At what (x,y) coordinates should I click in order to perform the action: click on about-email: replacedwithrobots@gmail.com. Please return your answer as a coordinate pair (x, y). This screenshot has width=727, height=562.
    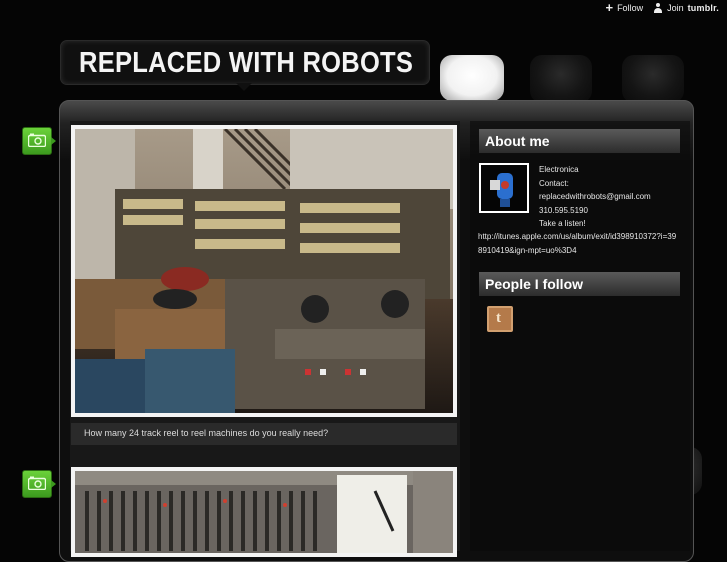
    Looking at the image, I should click on (595, 197).